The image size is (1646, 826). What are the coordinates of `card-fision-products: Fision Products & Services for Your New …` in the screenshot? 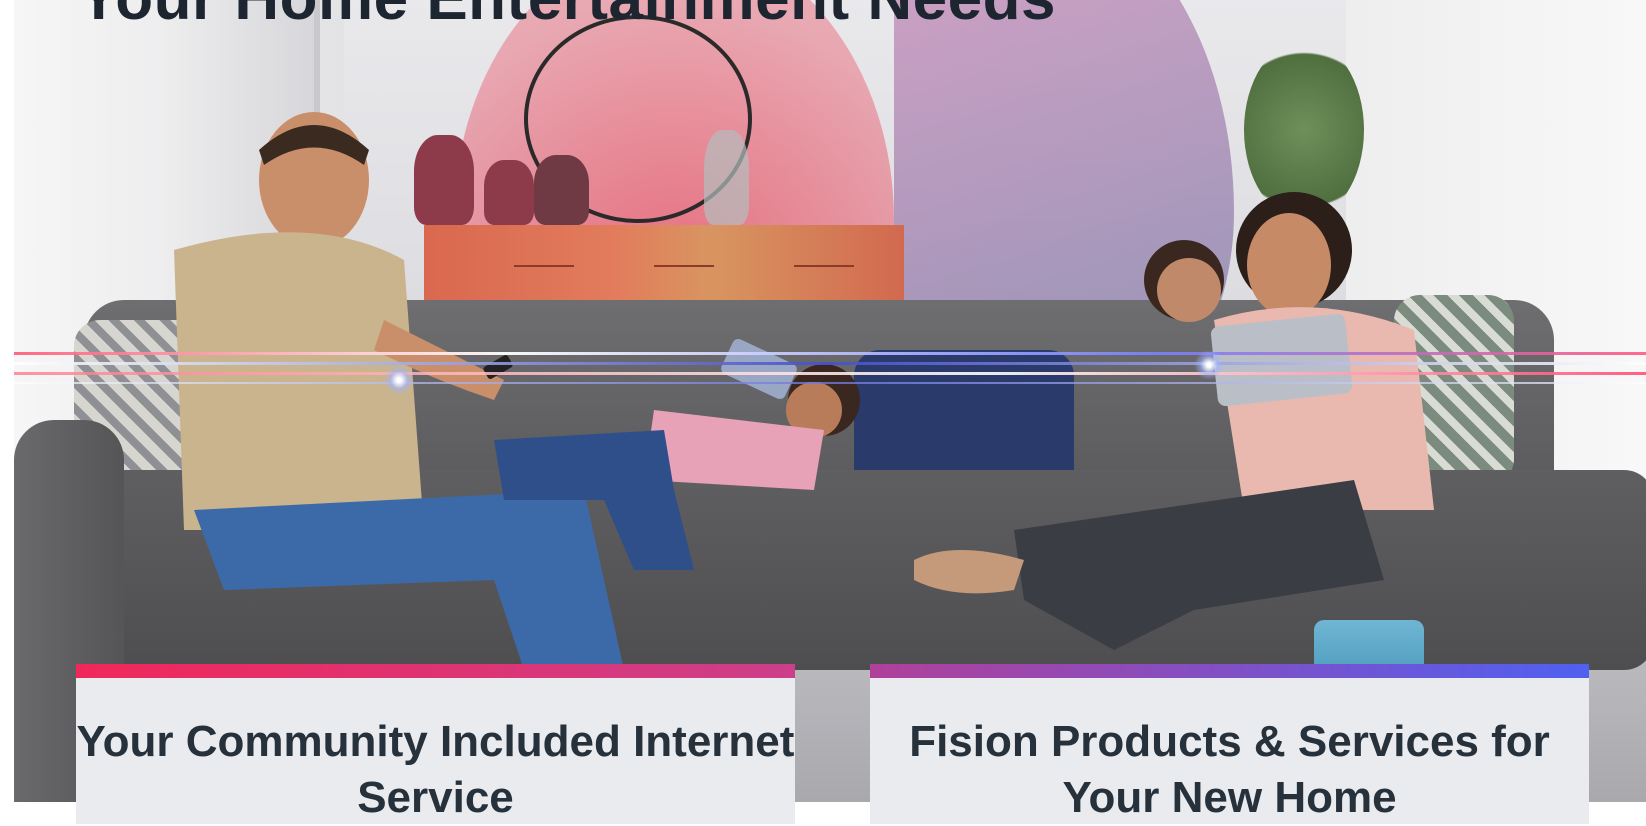 It's located at (1229, 744).